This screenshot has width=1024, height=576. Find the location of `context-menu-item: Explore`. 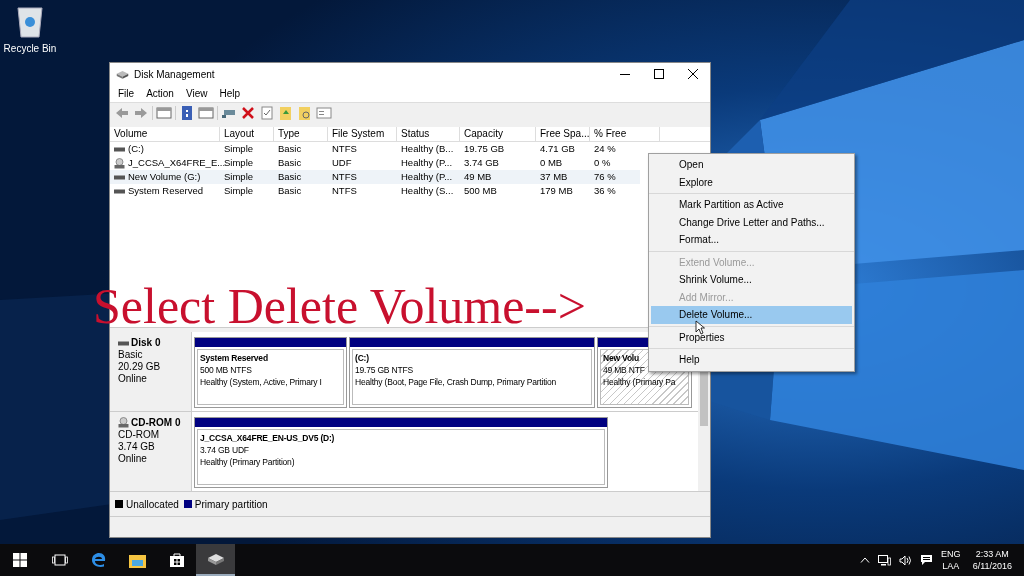

context-menu-item: Explore is located at coordinates (751, 182).